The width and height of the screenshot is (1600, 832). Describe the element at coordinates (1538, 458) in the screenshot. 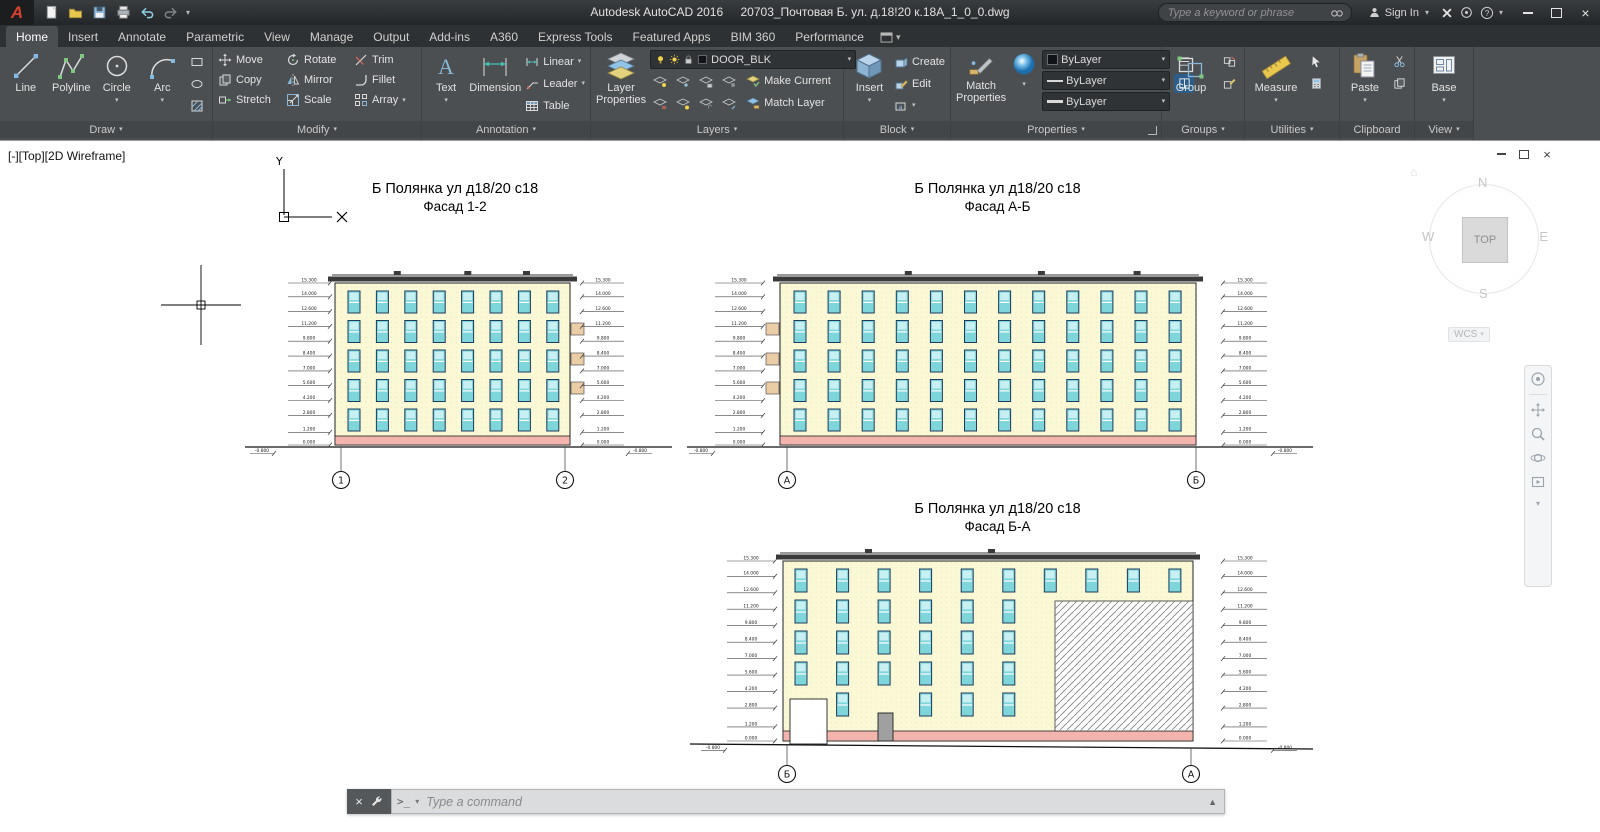

I see `orbit-icon` at that location.